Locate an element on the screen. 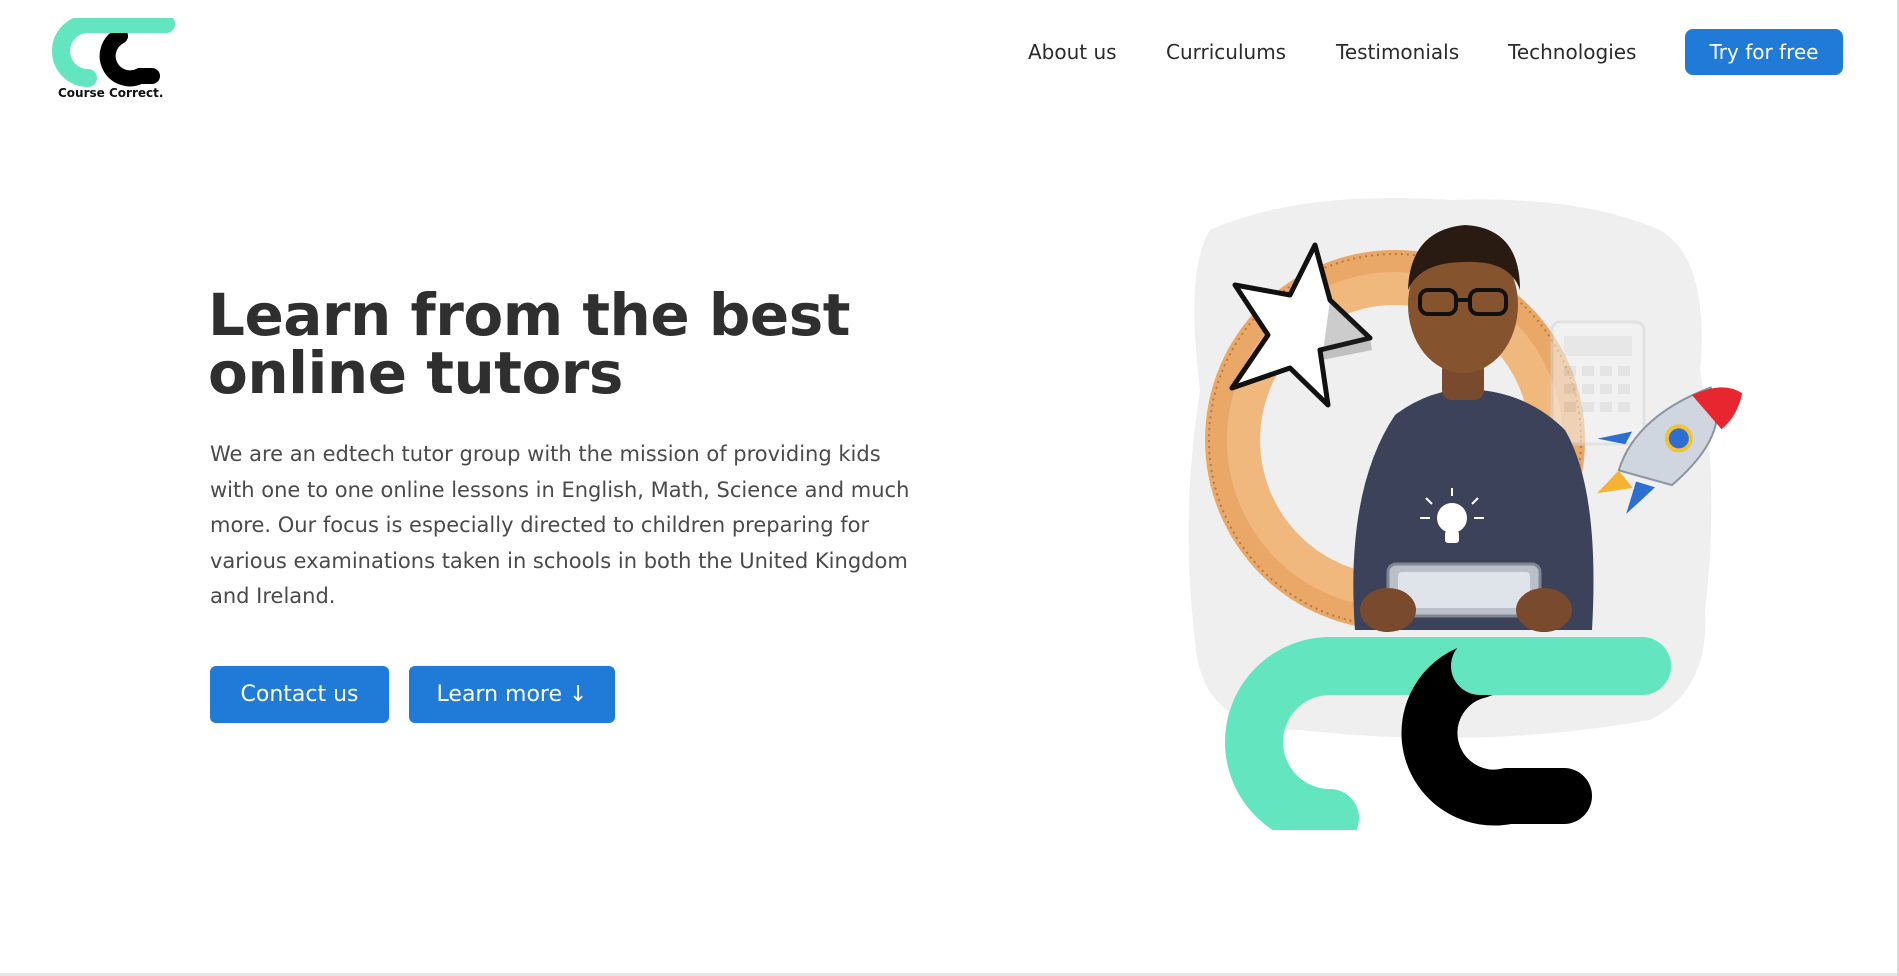 This screenshot has width=1899, height=976. brand-logo: Course Correct. is located at coordinates (112, 60).